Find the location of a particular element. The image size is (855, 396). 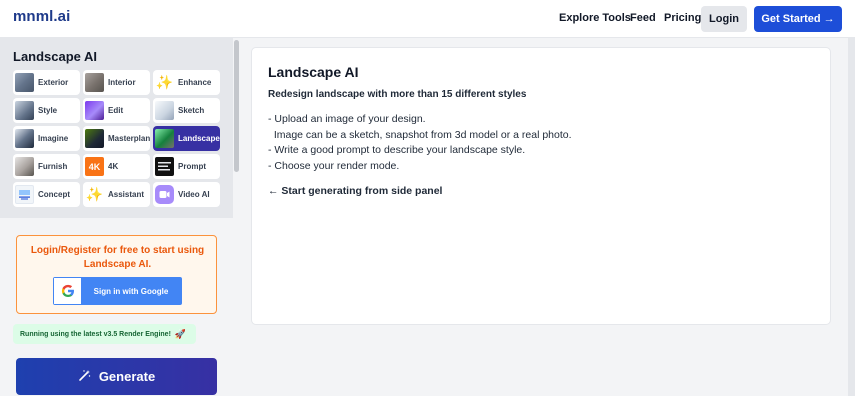

tool-label: Exterior is located at coordinates (53, 82).